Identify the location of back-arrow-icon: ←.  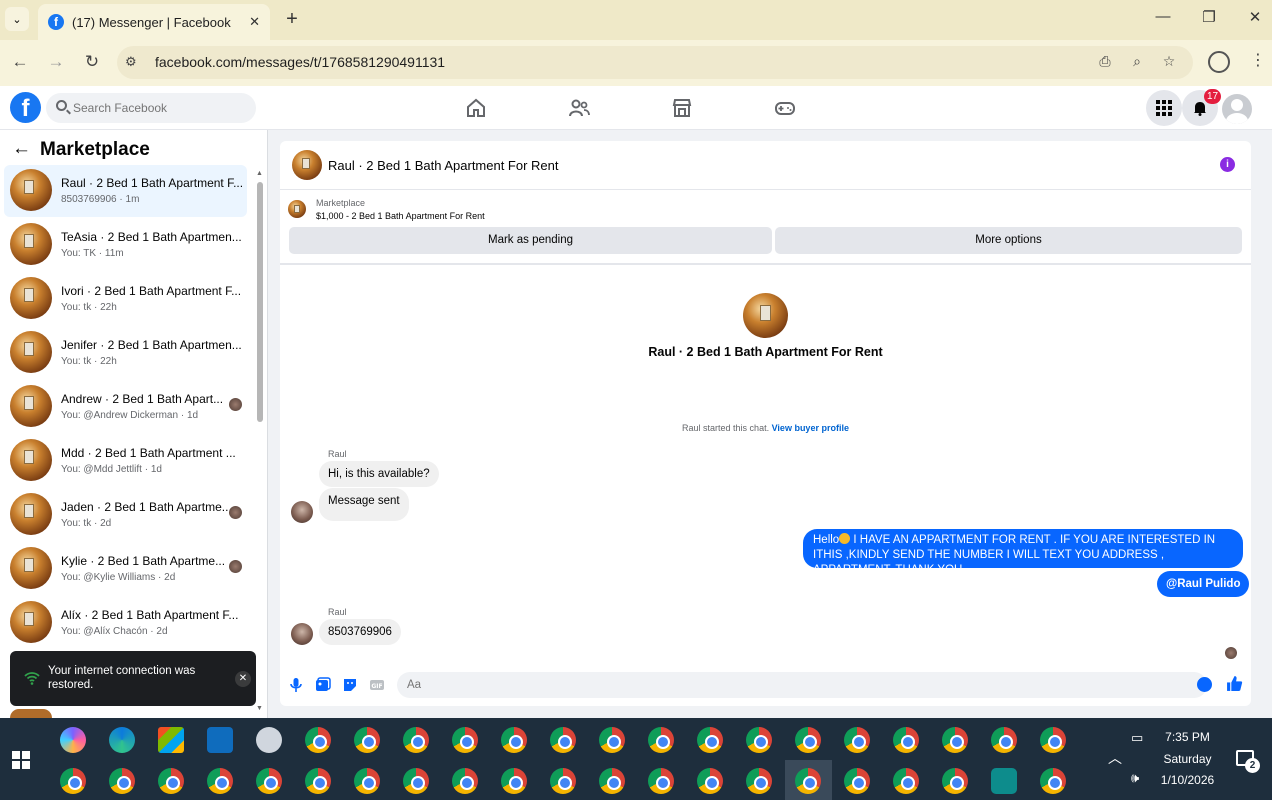
(21, 149).